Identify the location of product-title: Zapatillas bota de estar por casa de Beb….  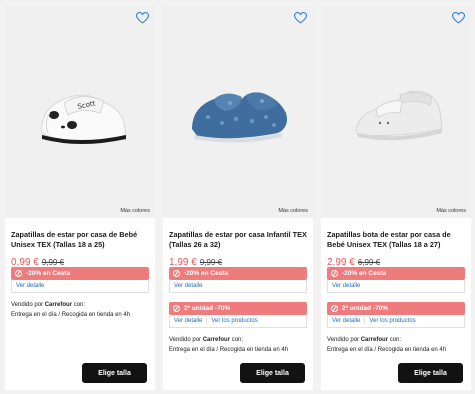
(396, 240).